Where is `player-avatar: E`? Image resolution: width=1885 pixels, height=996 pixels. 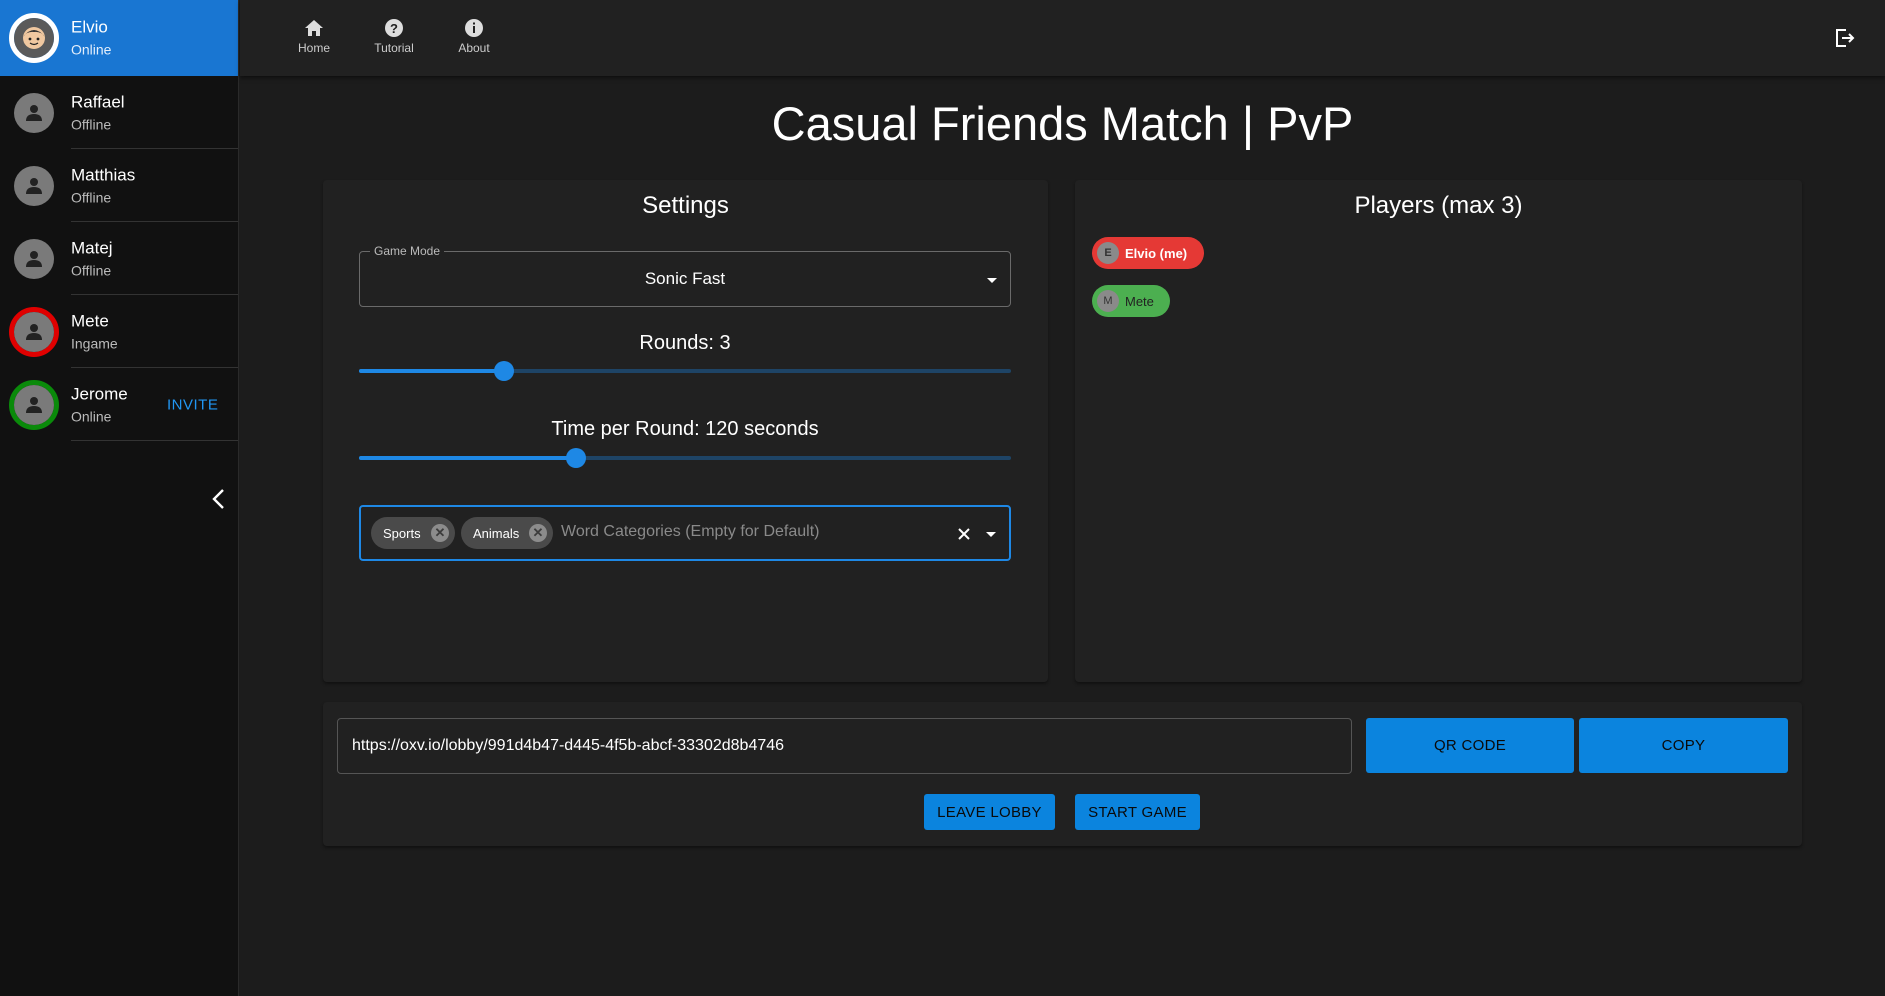
player-avatar: E is located at coordinates (1108, 253).